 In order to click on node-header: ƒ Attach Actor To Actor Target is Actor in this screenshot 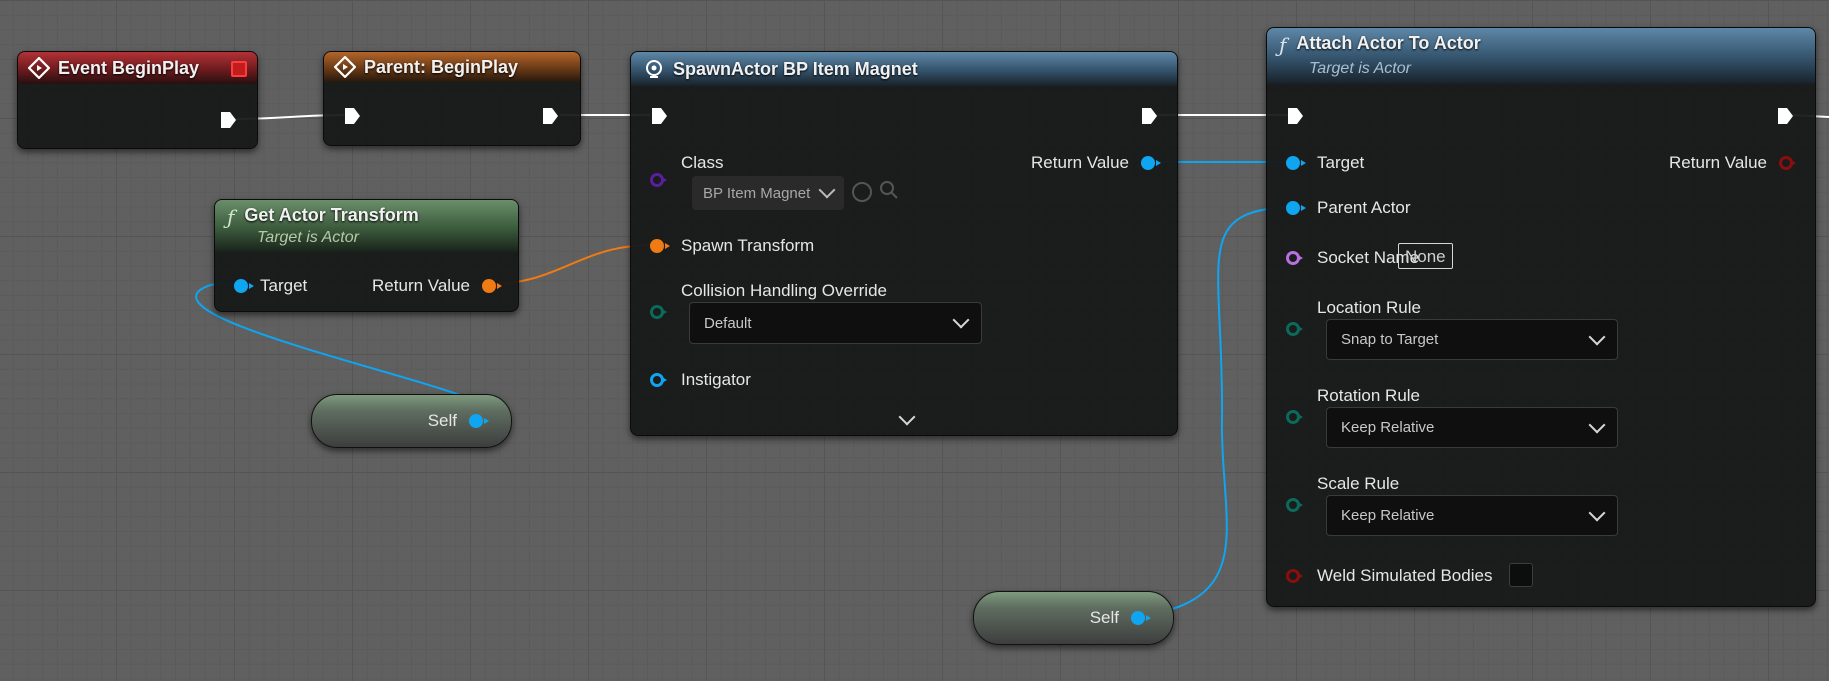, I will do `click(1541, 56)`.